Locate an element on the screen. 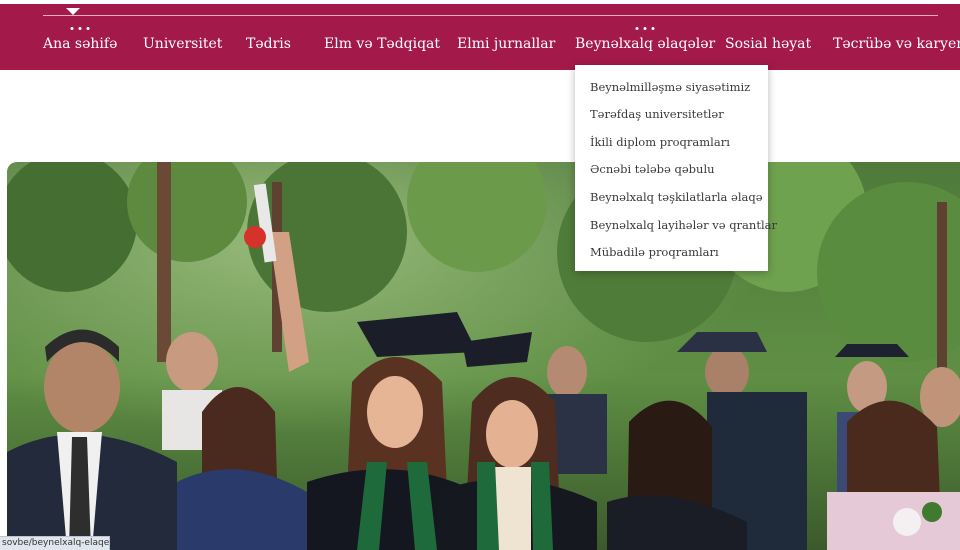 The height and width of the screenshot is (550, 960). dropdown-item-foreign-admission: Əcnəbi tələbə qəbulu is located at coordinates (652, 169).